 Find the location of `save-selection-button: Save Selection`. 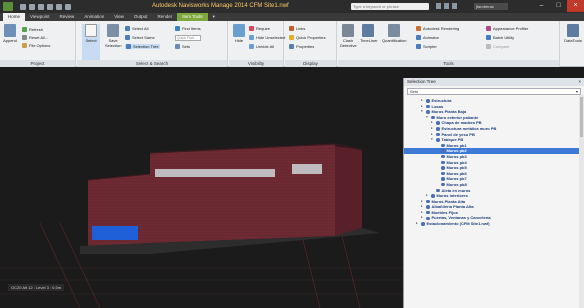

save-selection-button: Save Selection is located at coordinates (113, 36).